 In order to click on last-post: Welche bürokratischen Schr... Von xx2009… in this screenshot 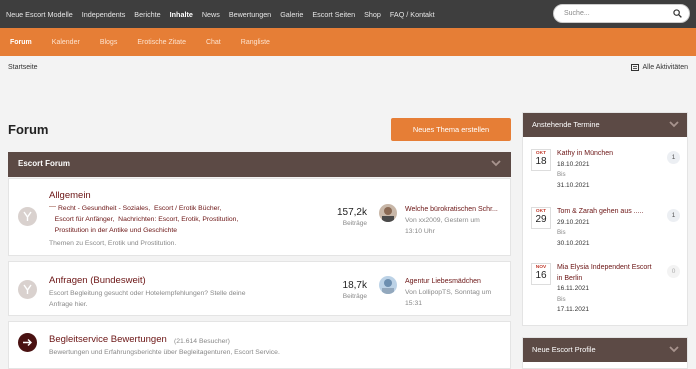, I will do `click(455, 220)`.